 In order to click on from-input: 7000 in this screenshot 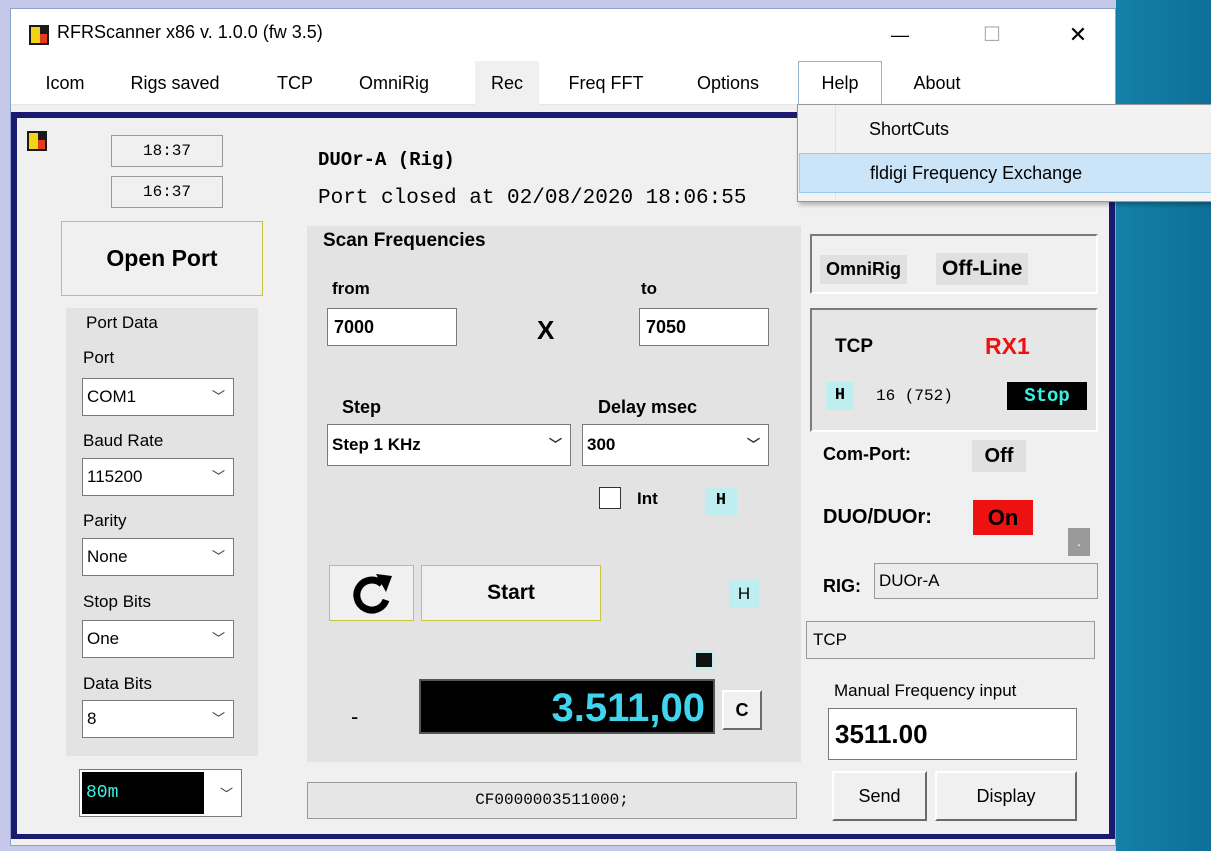, I will do `click(392, 327)`.